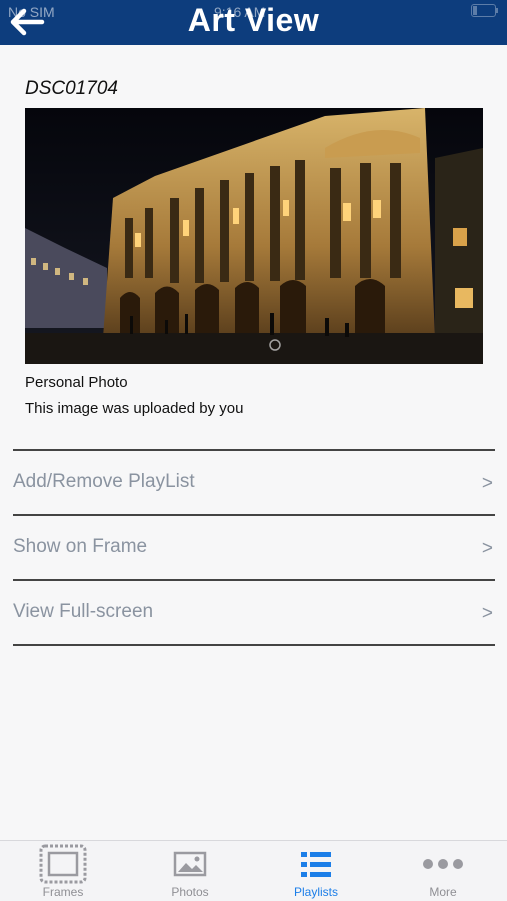 This screenshot has height=901, width=507. I want to click on photo-caption: This image was uploaded by you, so click(134, 408).